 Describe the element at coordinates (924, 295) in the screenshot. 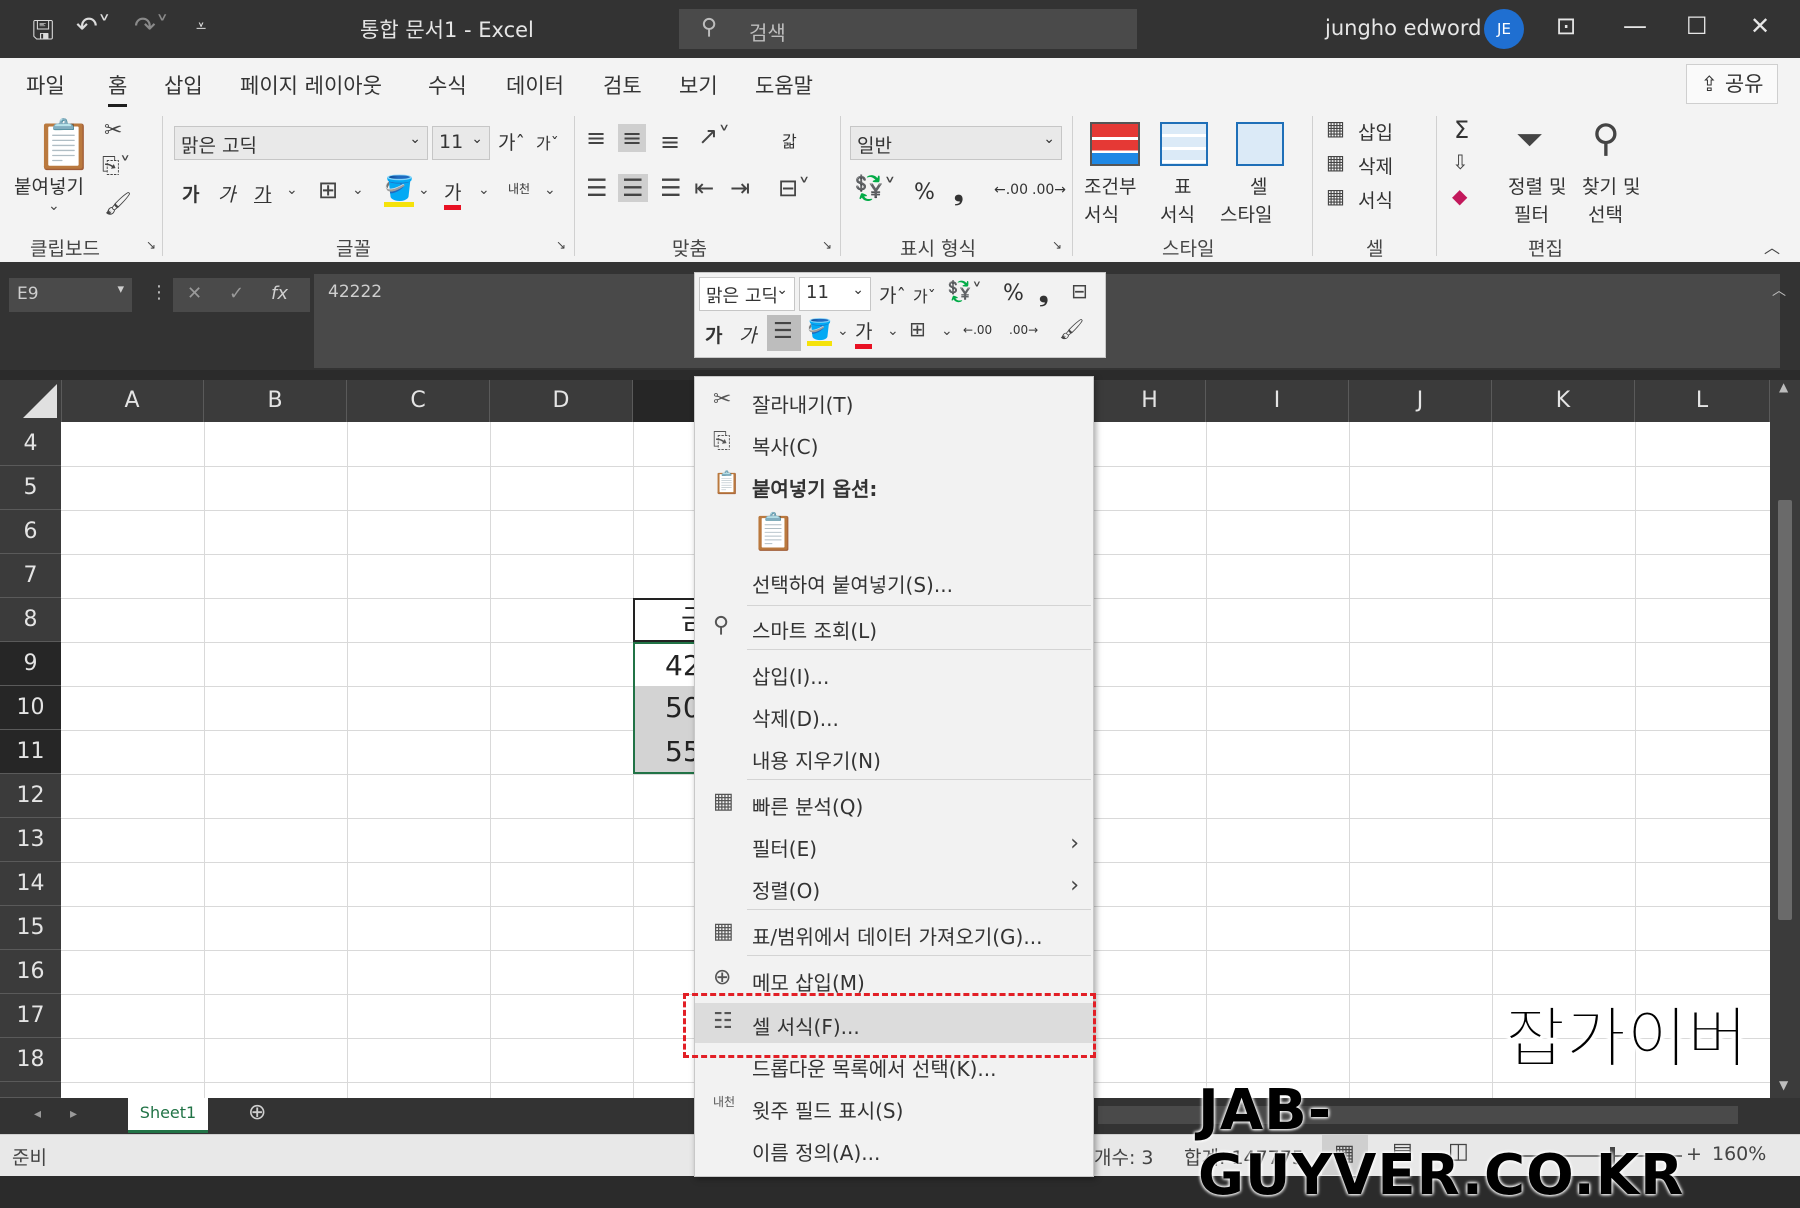

I see `mini-decrease-font-icon: 가ˇ` at that location.